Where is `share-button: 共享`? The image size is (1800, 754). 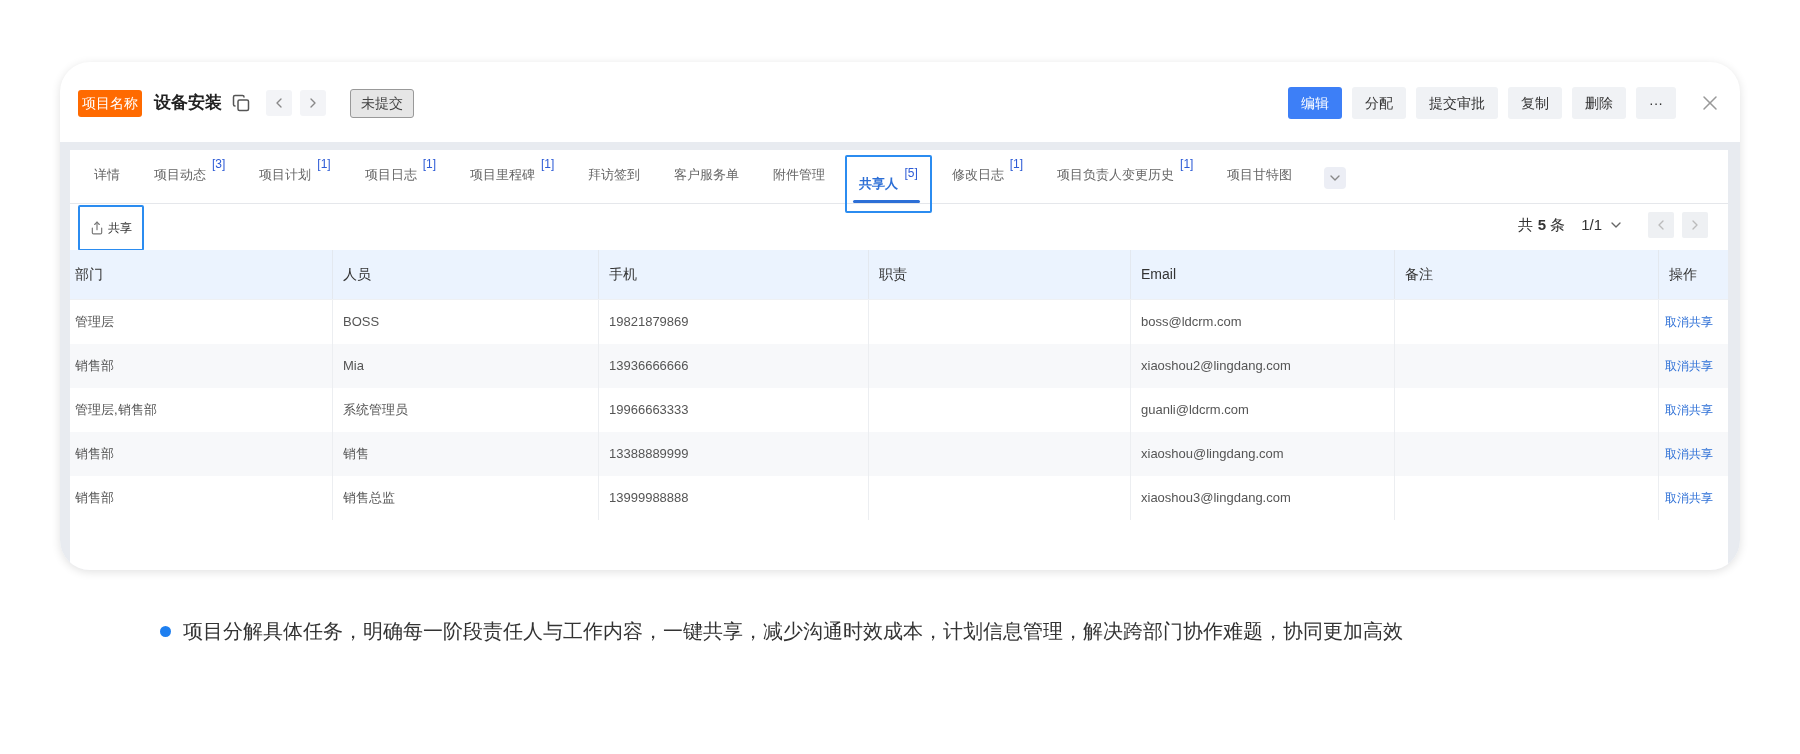 share-button: 共享 is located at coordinates (111, 228).